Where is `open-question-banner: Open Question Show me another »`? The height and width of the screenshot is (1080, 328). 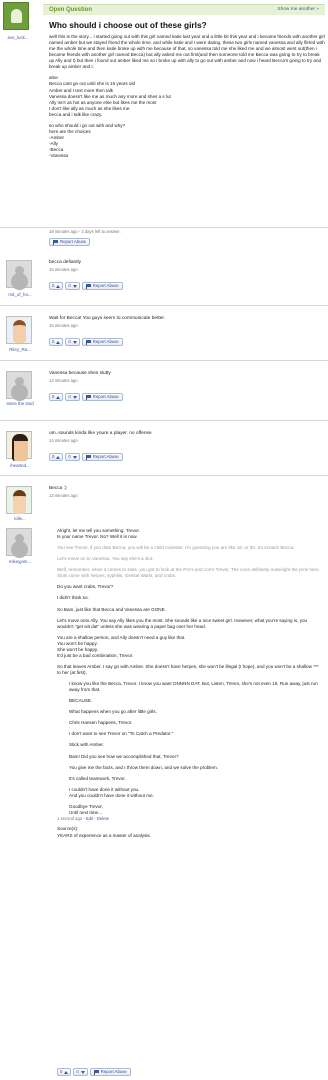 open-question-banner: Open Question Show me another » is located at coordinates (184, 9).